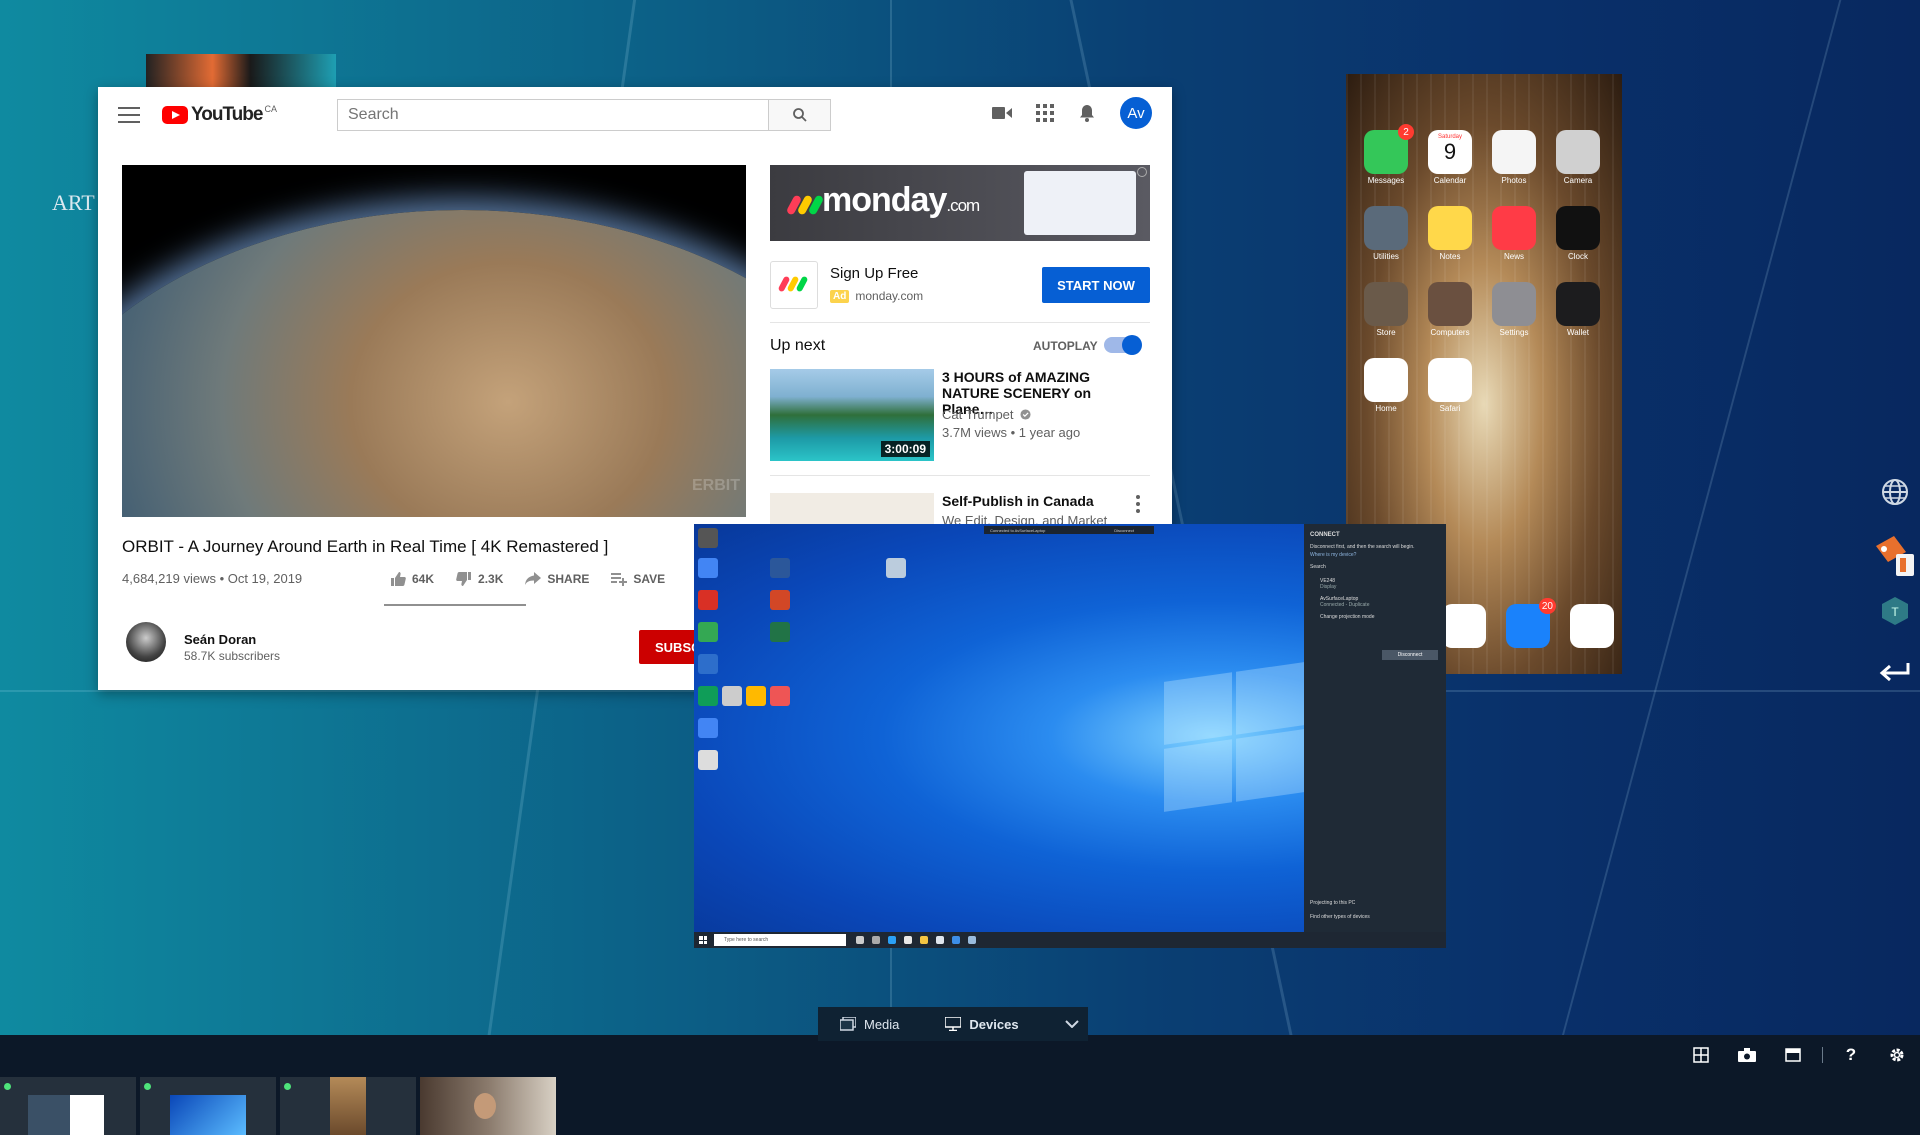 The image size is (1920, 1135). Describe the element at coordinates (1386, 309) in the screenshot. I see `app-icon-store: Store` at that location.